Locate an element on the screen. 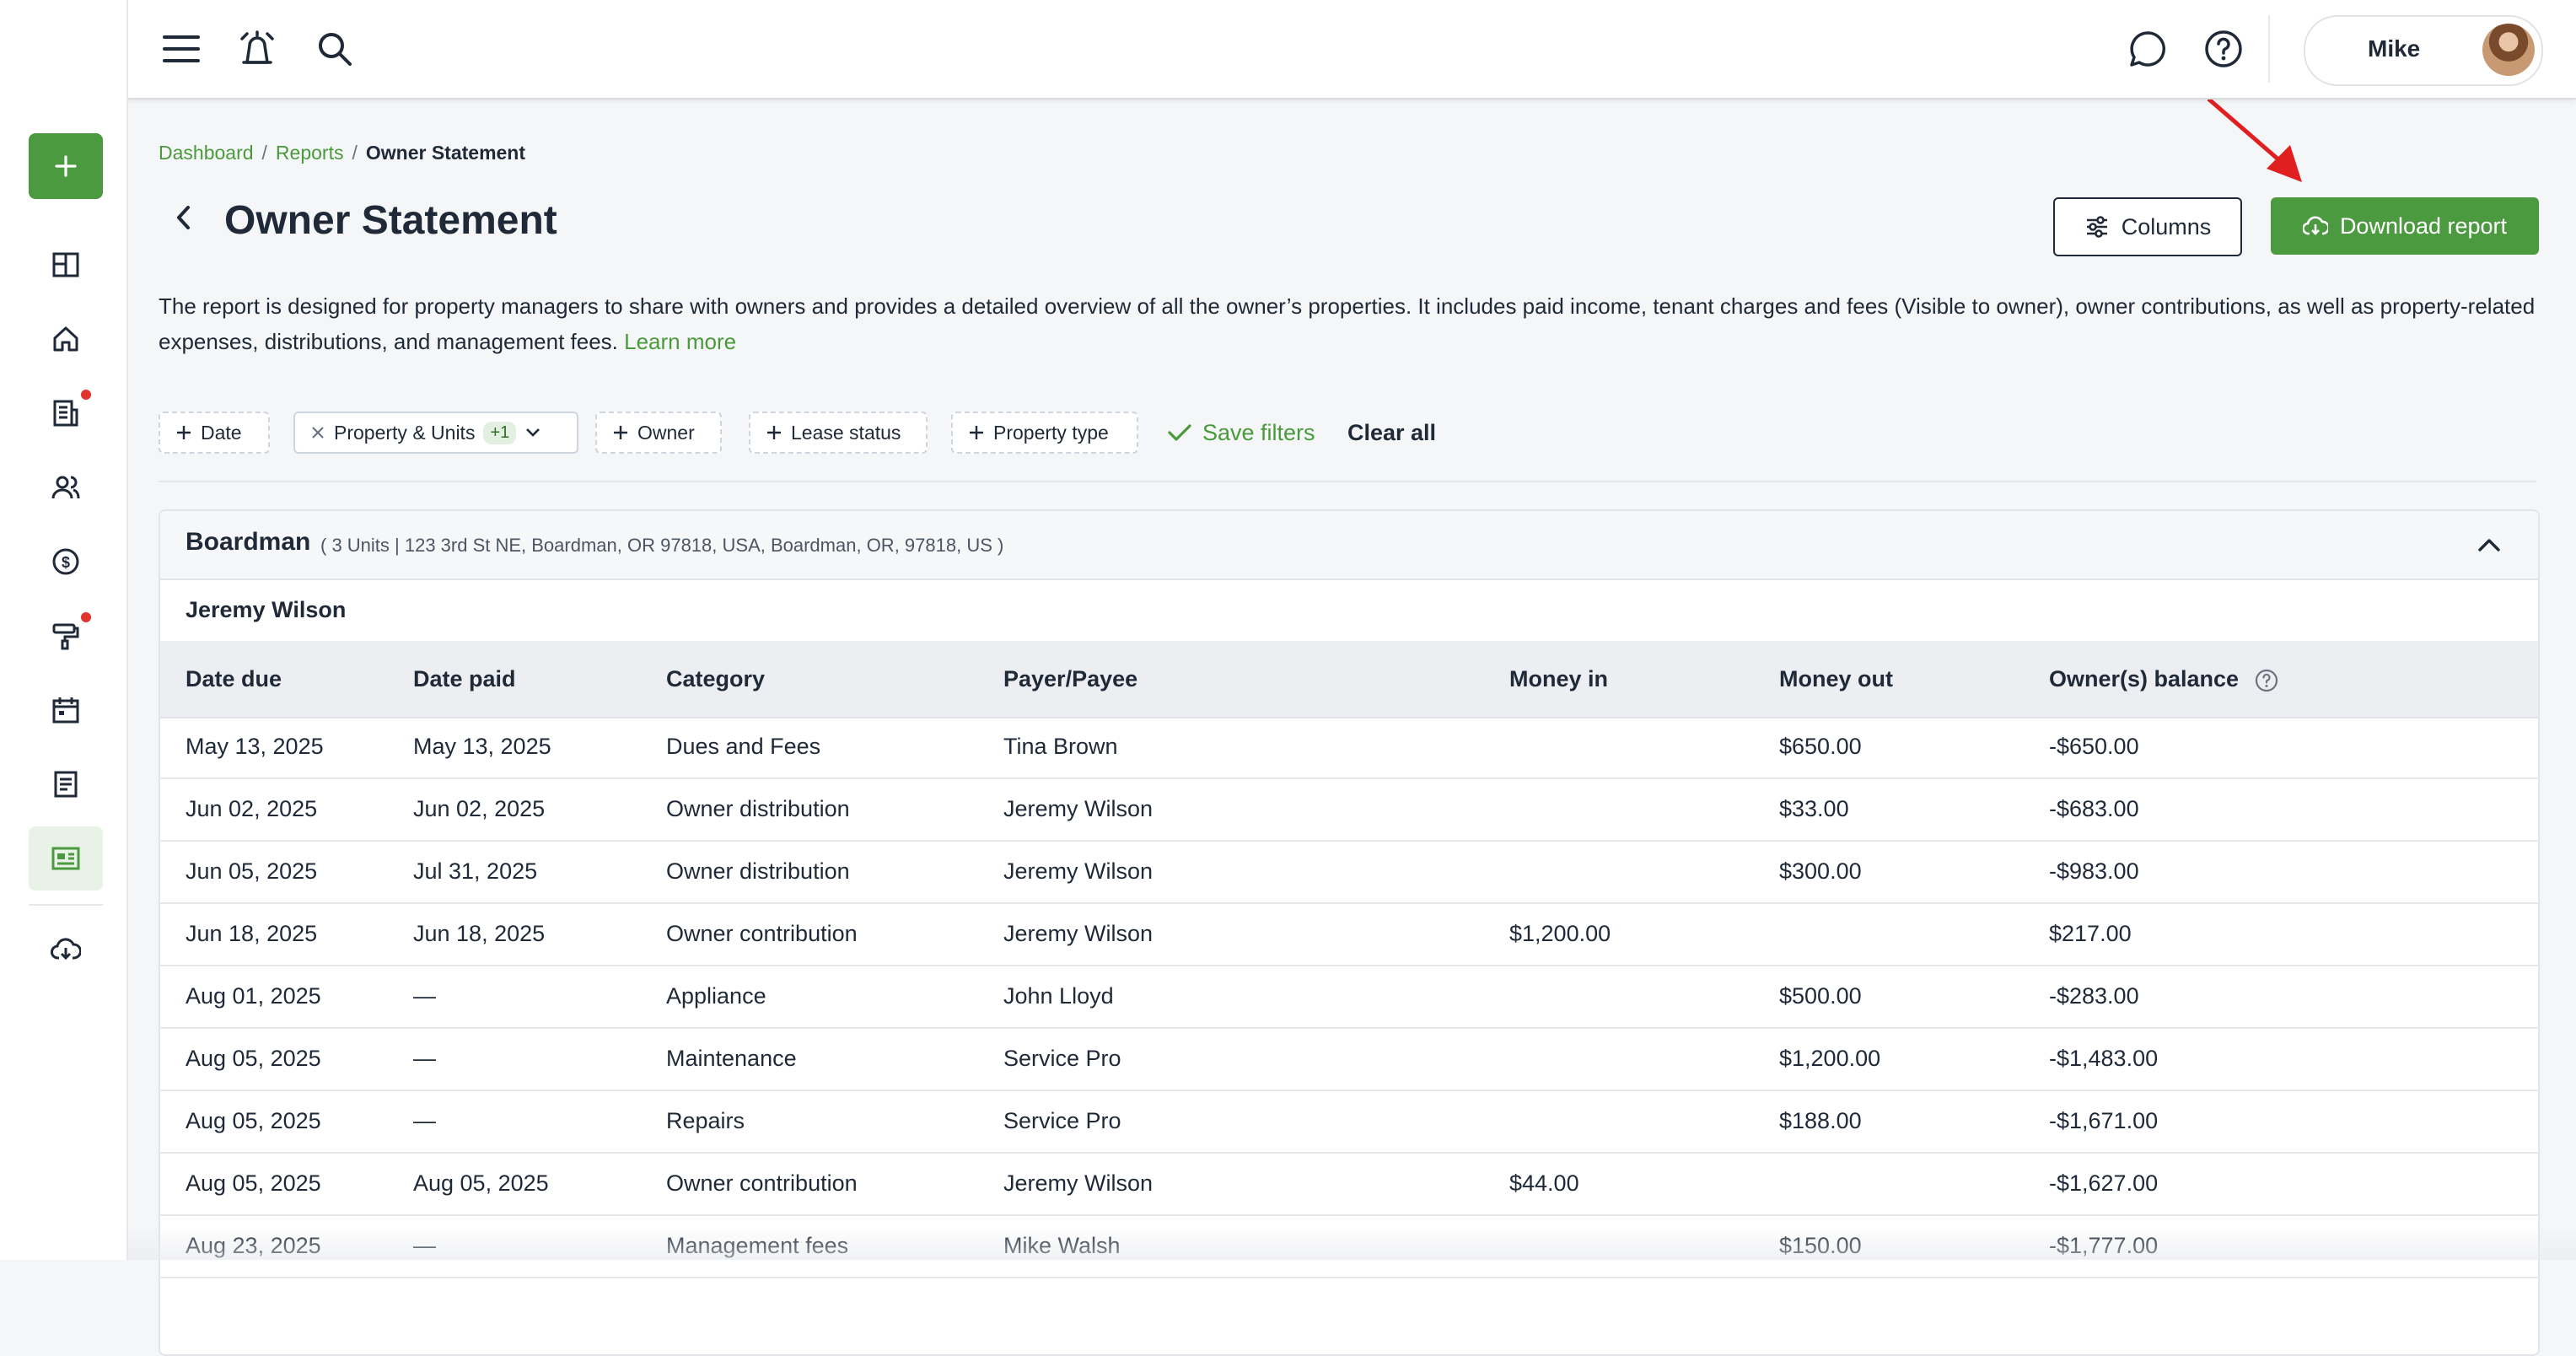 The width and height of the screenshot is (2576, 1356). user-menu: Mike is located at coordinates (2423, 50).